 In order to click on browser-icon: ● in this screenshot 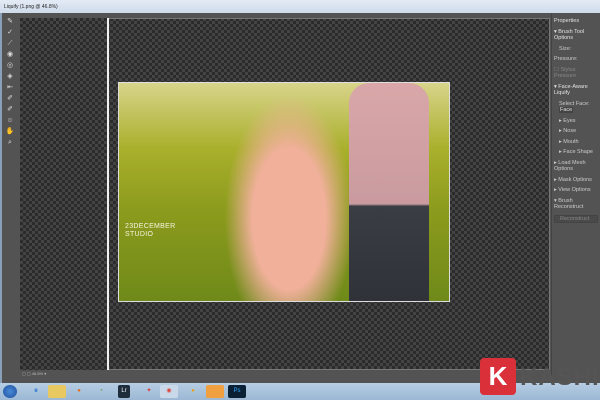, I will do `click(193, 391)`.